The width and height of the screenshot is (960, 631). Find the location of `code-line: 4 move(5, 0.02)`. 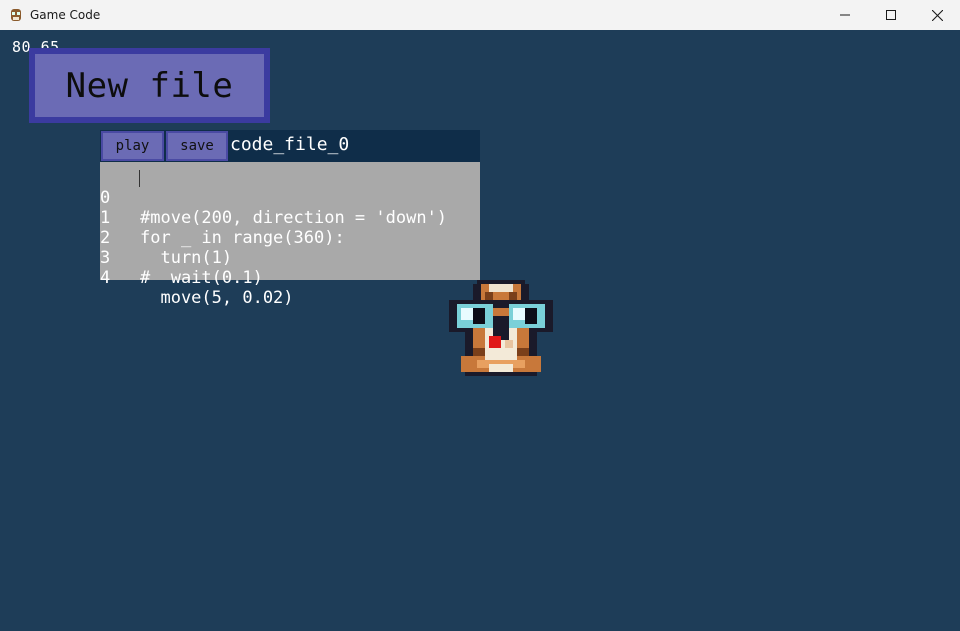

code-line: 4 move(5, 0.02) is located at coordinates (290, 278).